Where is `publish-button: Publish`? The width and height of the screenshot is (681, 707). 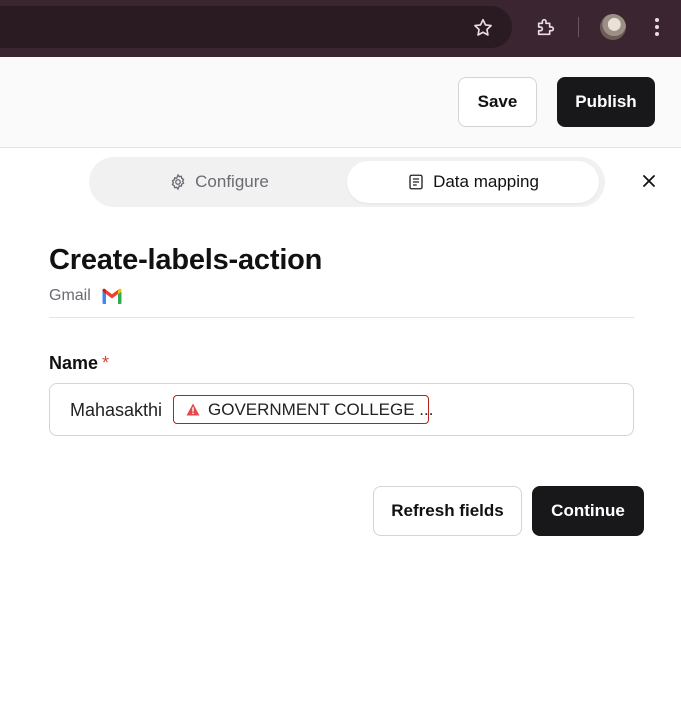 publish-button: Publish is located at coordinates (606, 102).